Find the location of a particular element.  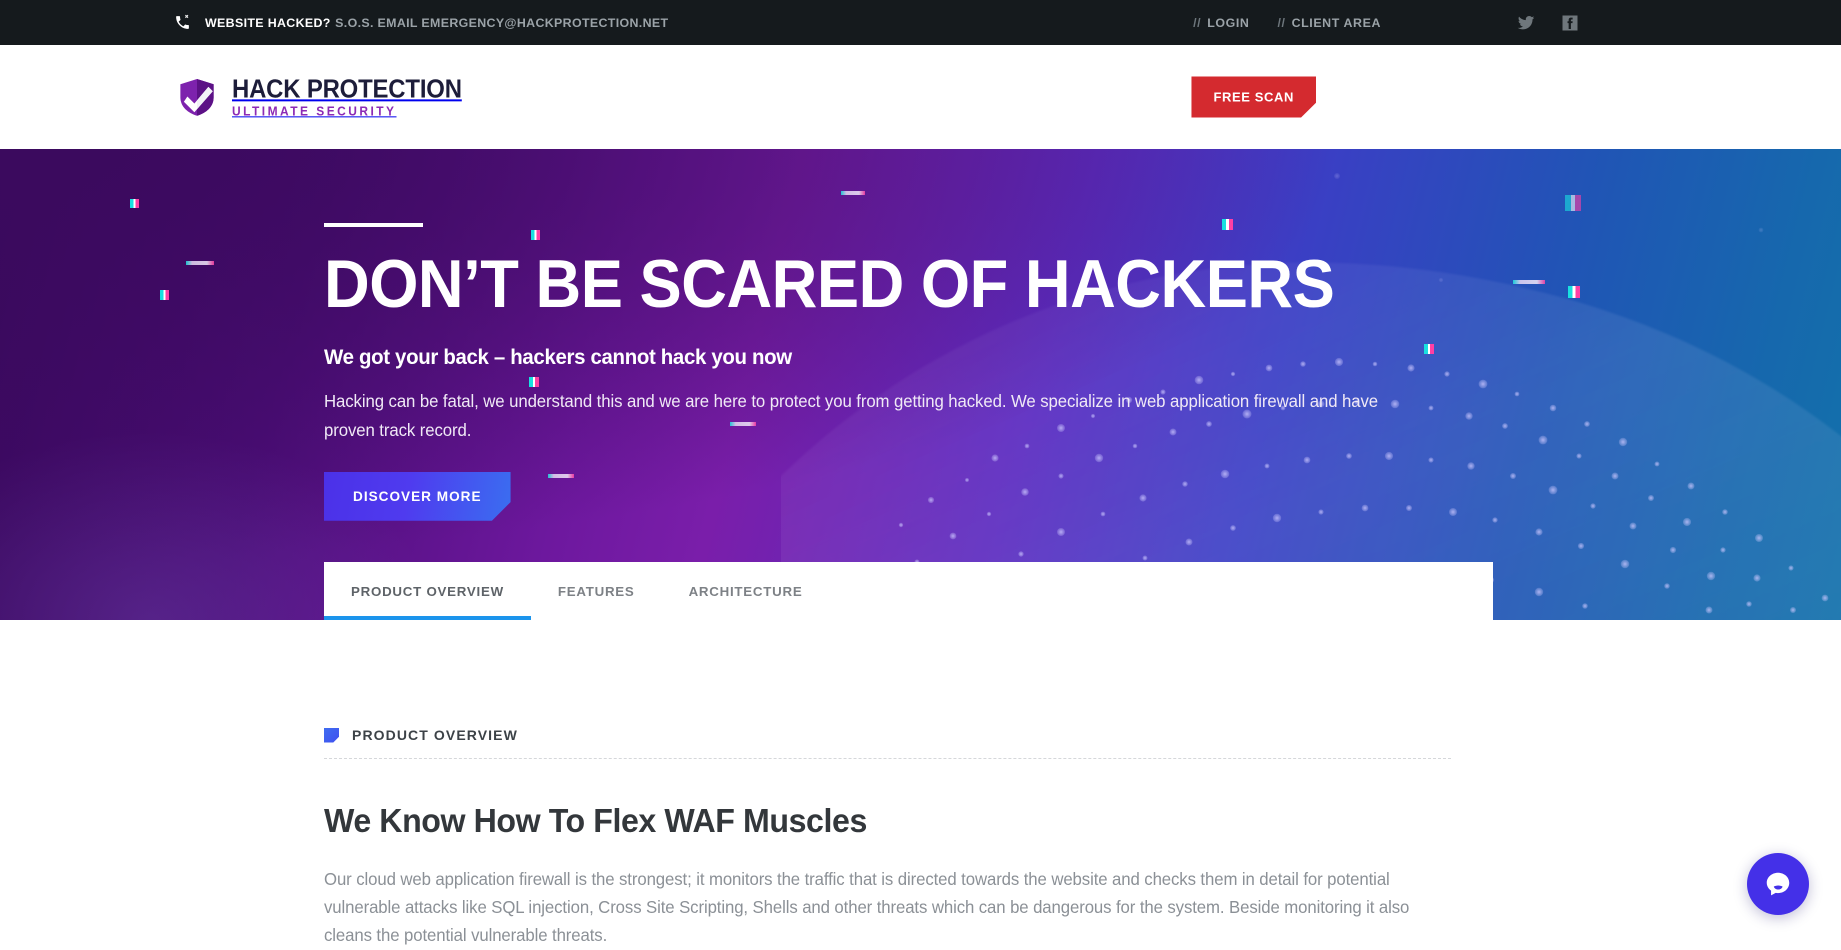

chat-widget-button is located at coordinates (1778, 884).